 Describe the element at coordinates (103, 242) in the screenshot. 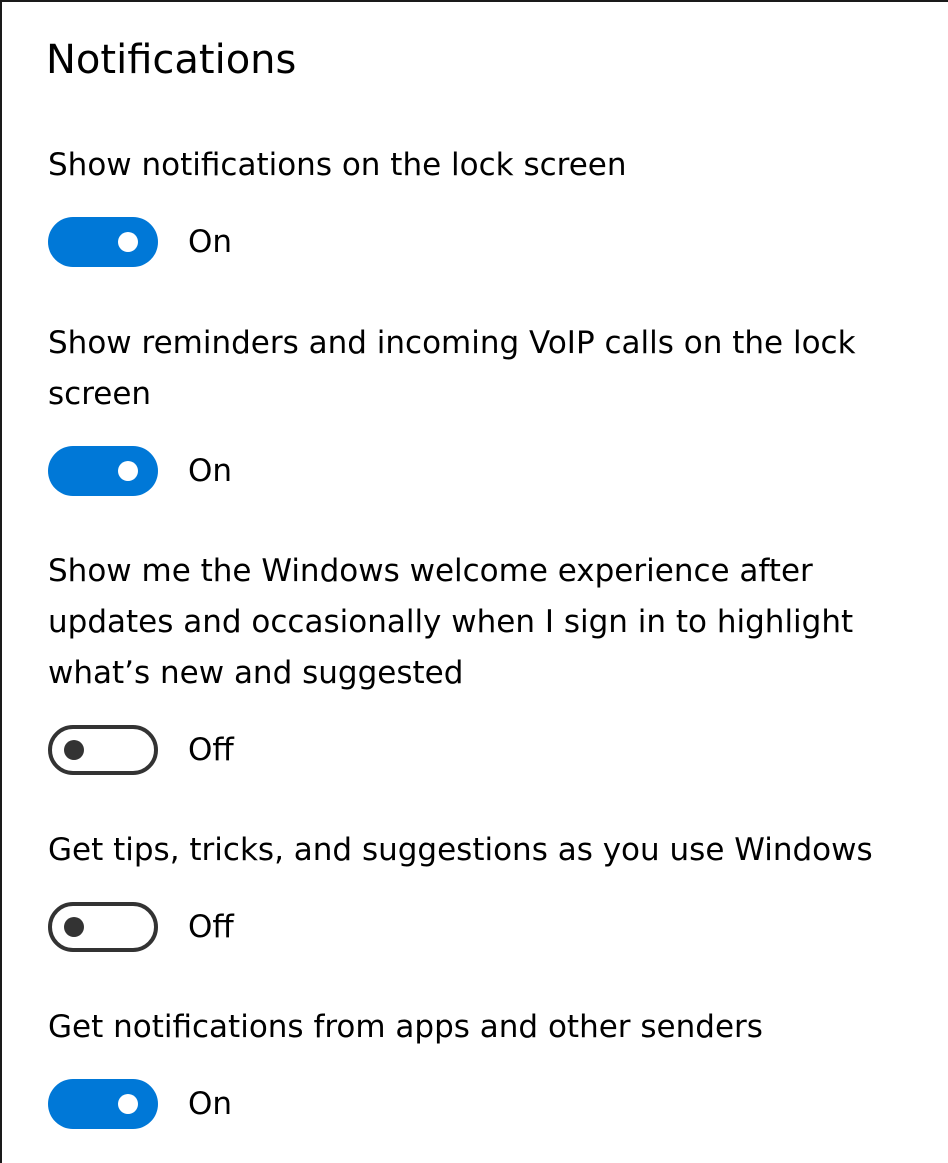

I see `lock-screen-notifications-toggle` at that location.